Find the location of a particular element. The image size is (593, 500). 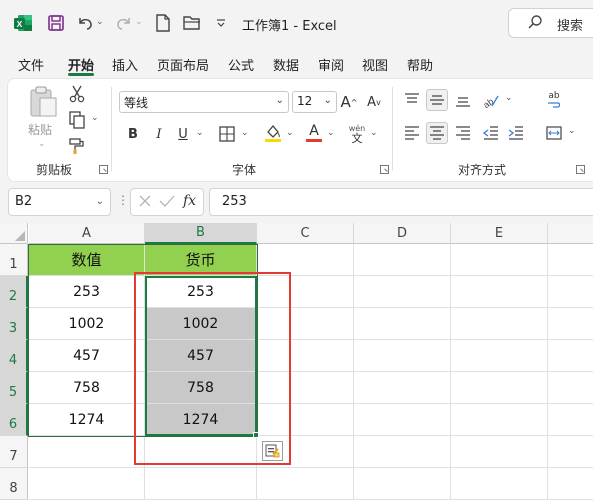

column-header-f is located at coordinates (570, 233).